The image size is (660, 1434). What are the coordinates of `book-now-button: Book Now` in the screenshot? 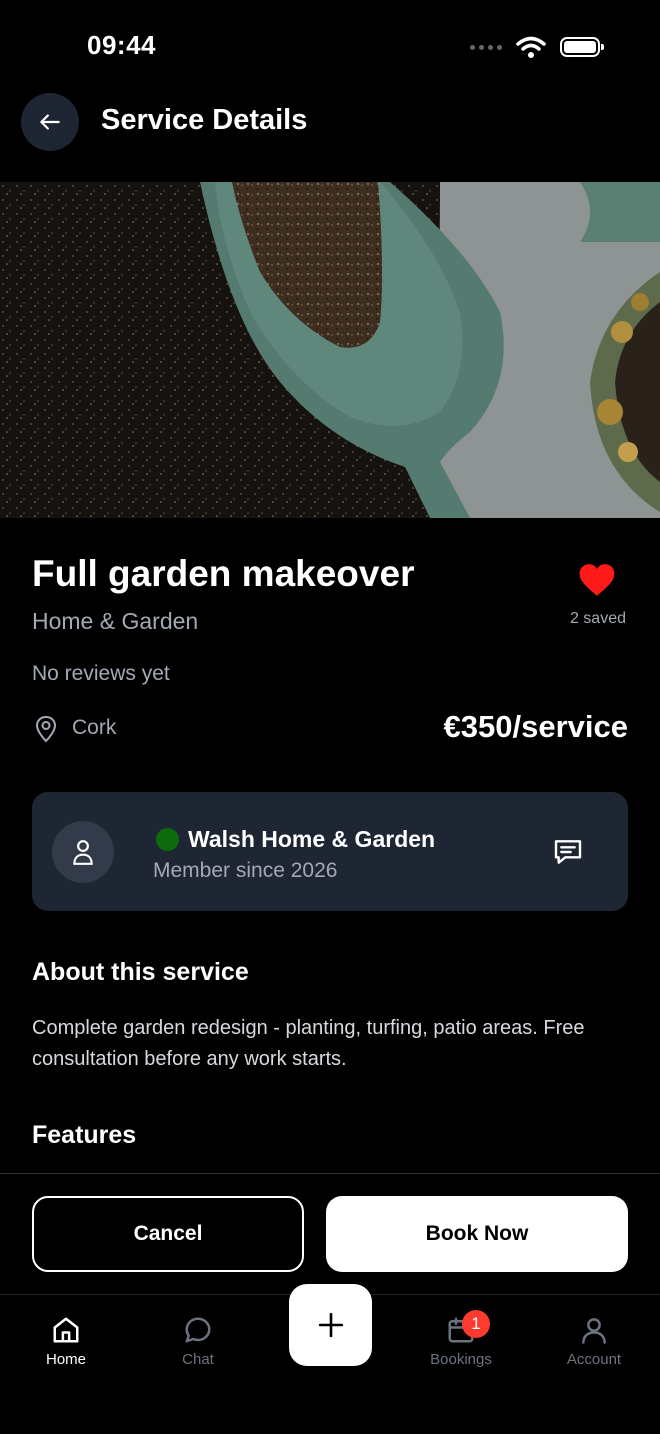 It's located at (477, 1234).